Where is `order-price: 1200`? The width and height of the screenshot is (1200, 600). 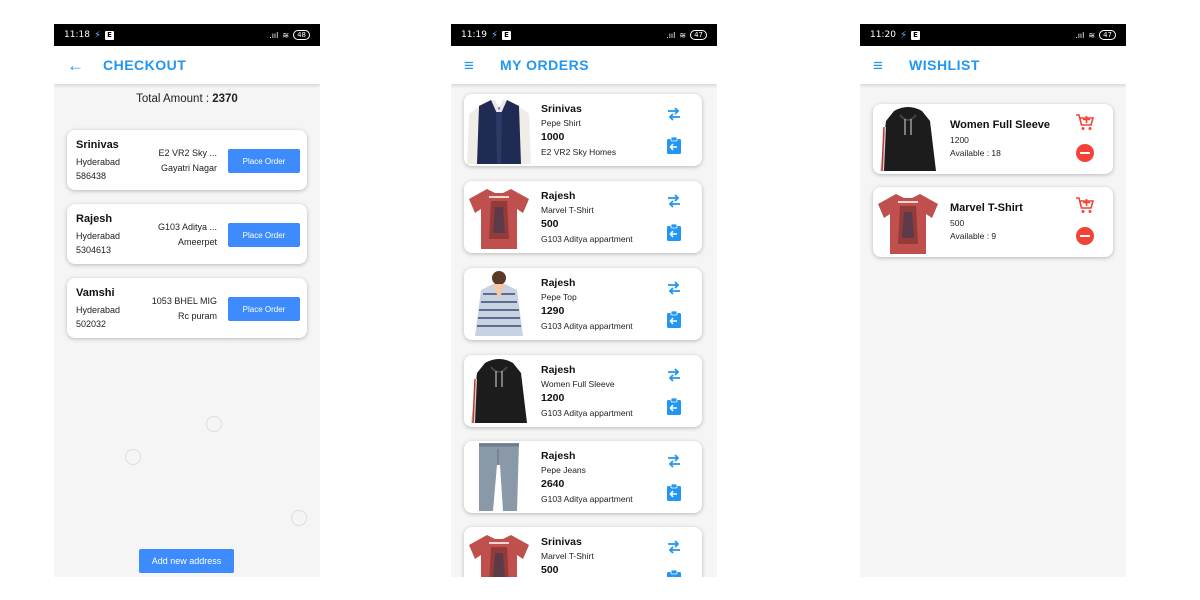
order-price: 1200 is located at coordinates (553, 398).